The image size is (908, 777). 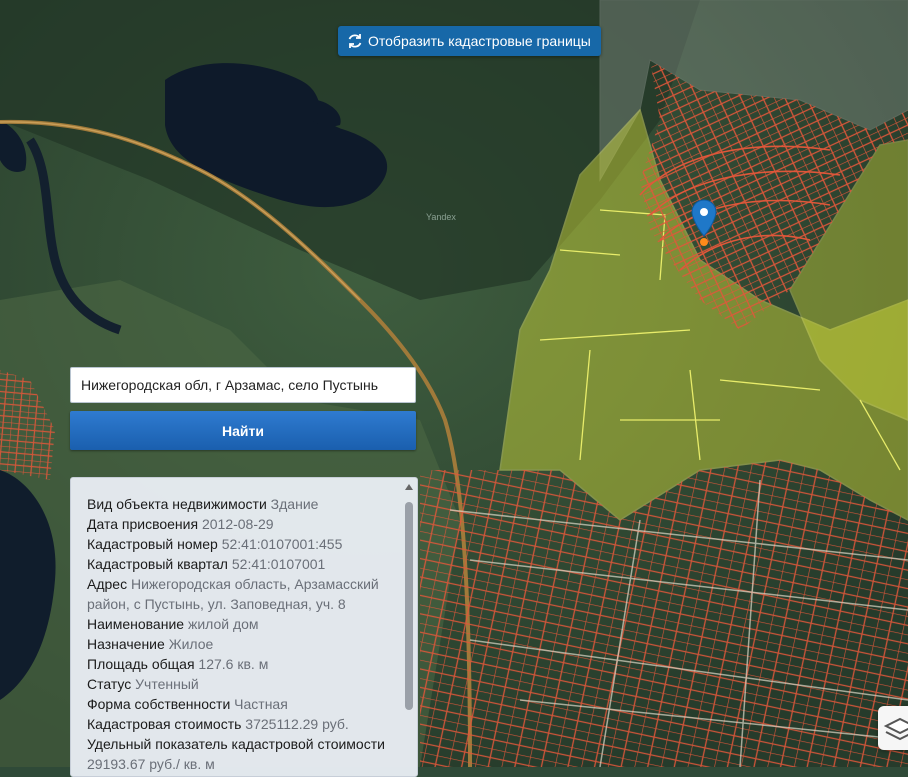 I want to click on info-label: Назначение, so click(x=126, y=644).